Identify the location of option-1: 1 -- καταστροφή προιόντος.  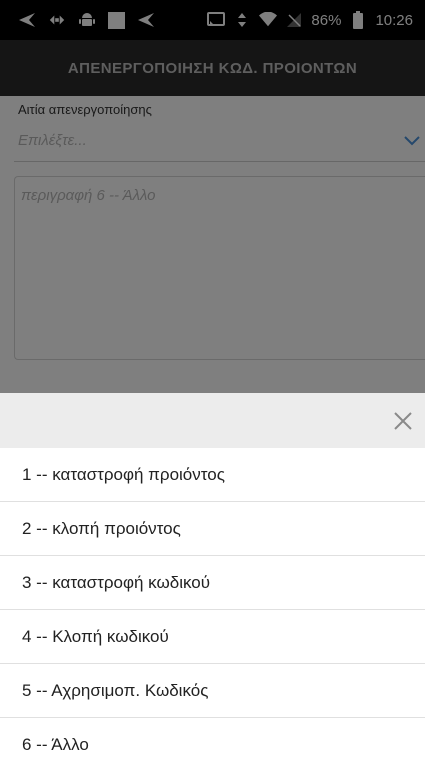
(212, 475).